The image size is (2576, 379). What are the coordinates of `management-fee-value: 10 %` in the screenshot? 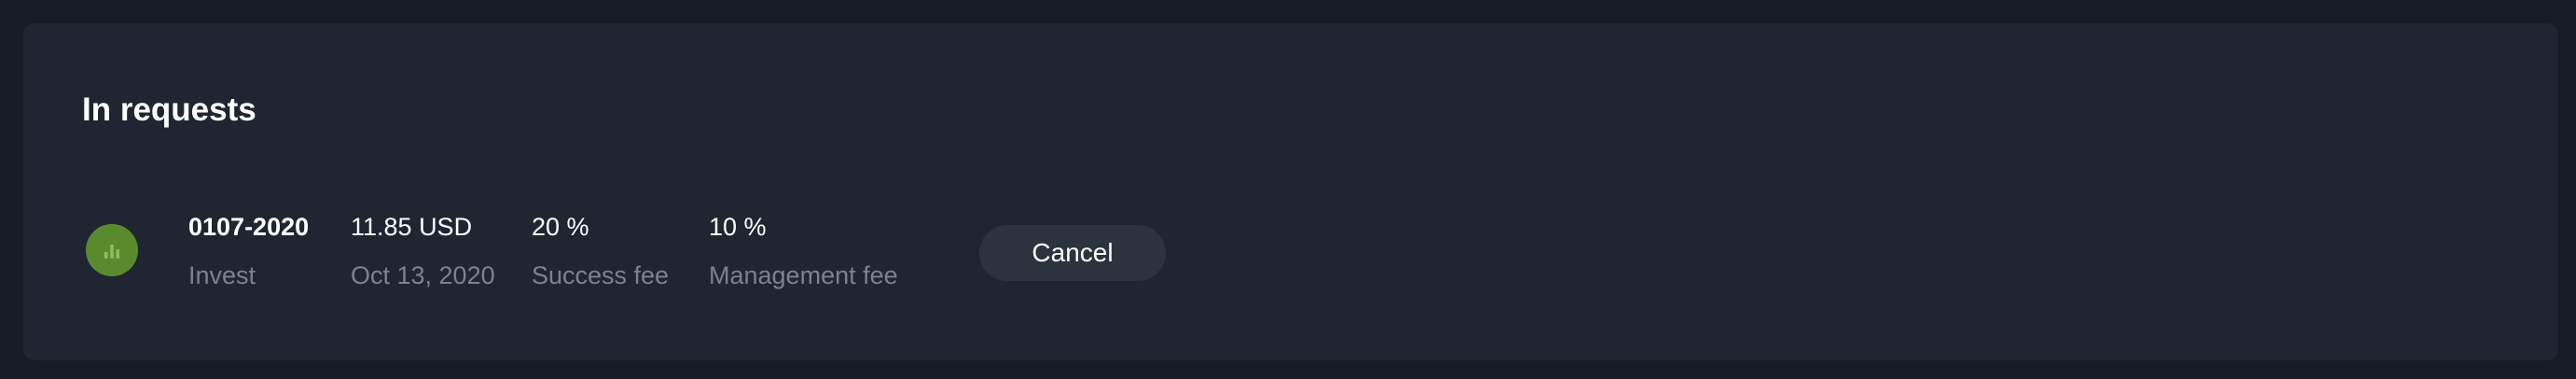 It's located at (738, 227).